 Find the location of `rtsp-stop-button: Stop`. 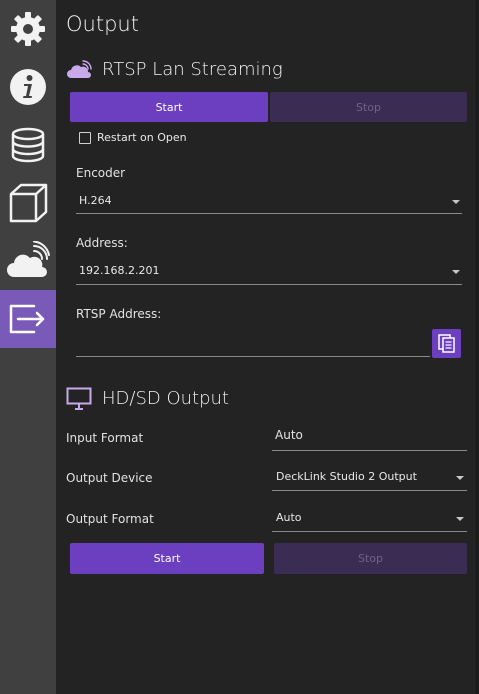

rtsp-stop-button: Stop is located at coordinates (368, 107).